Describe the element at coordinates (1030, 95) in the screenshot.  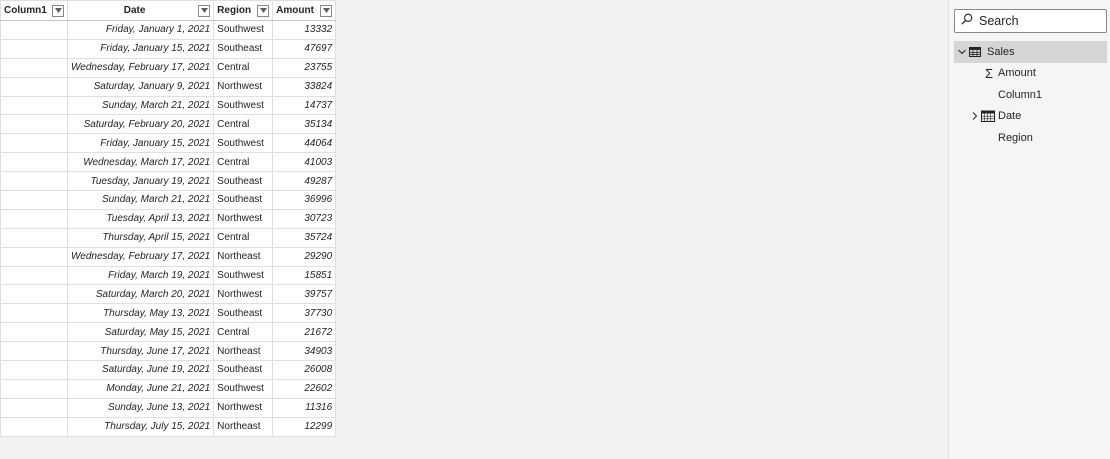
I see `field-column1: Column1` at that location.